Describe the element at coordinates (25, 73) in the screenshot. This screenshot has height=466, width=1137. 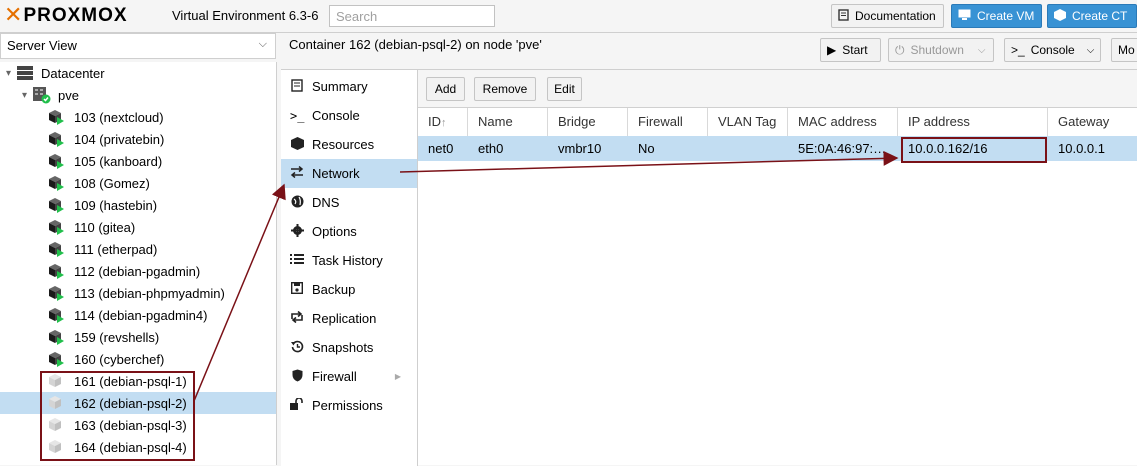
I see `datacenter-icon` at that location.